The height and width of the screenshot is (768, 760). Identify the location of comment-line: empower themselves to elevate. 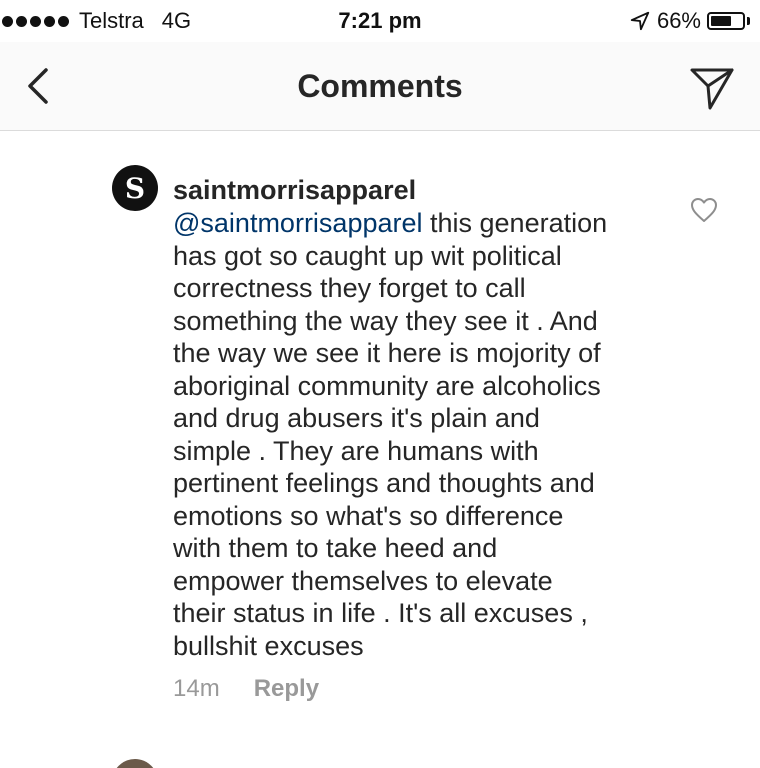
(363, 580).